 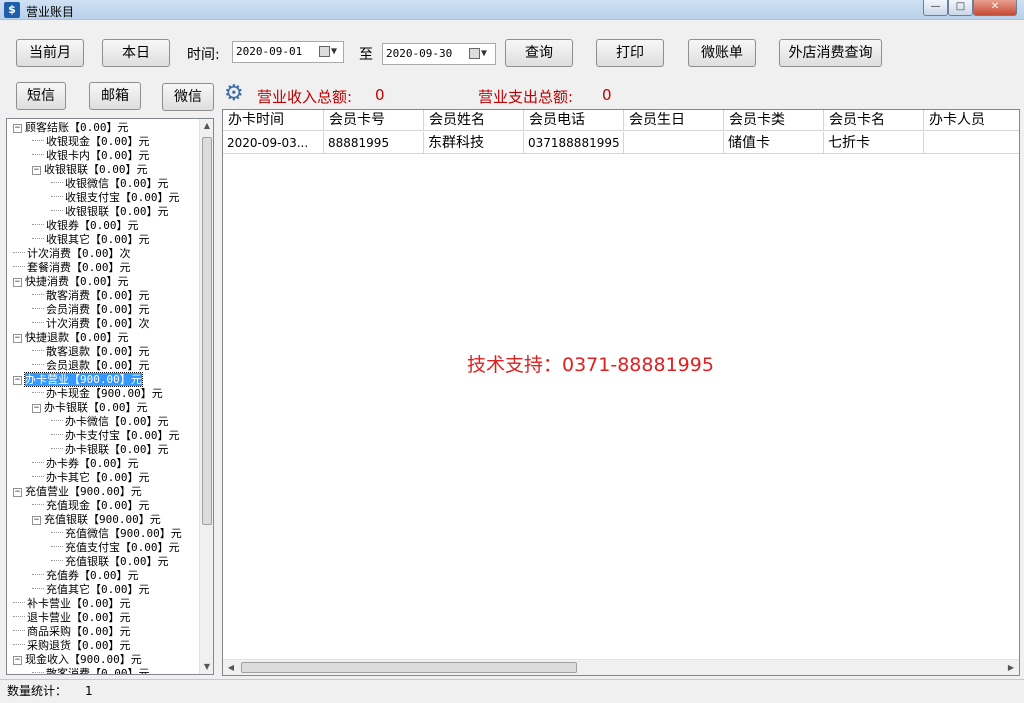 What do you see at coordinates (874, 143) in the screenshot?
I see `table-cell: 七折卡` at bounding box center [874, 143].